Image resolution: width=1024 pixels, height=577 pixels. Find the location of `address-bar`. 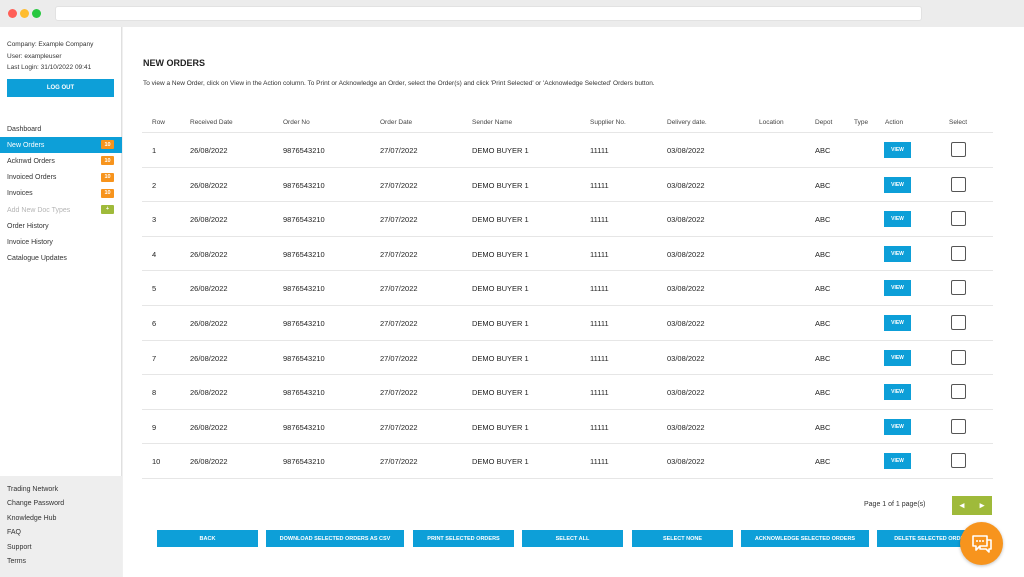

address-bar is located at coordinates (488, 13).